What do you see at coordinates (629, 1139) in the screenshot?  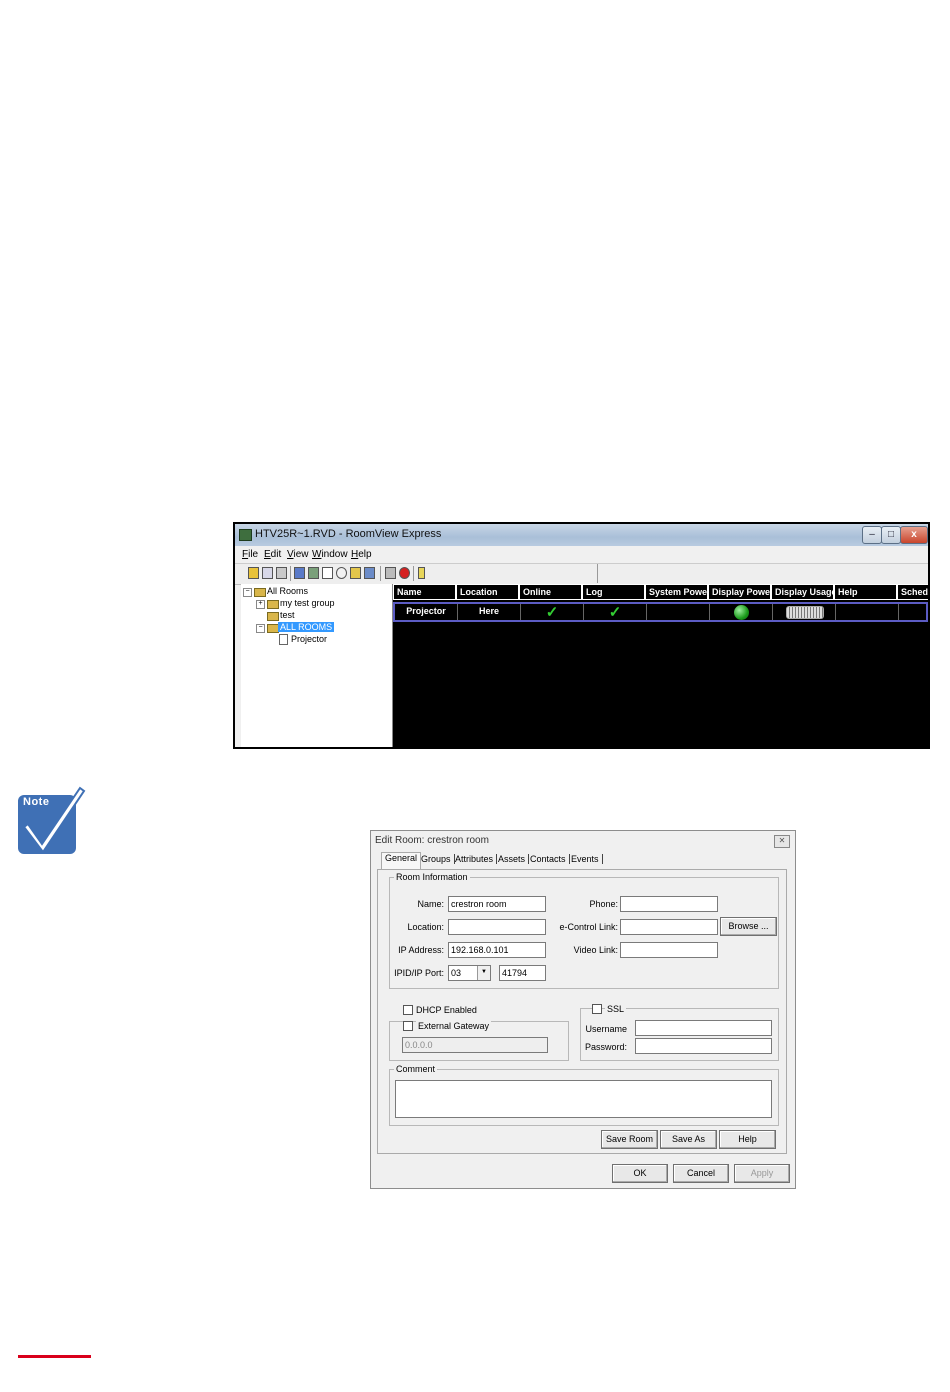 I see `save-room-button: Save Room` at bounding box center [629, 1139].